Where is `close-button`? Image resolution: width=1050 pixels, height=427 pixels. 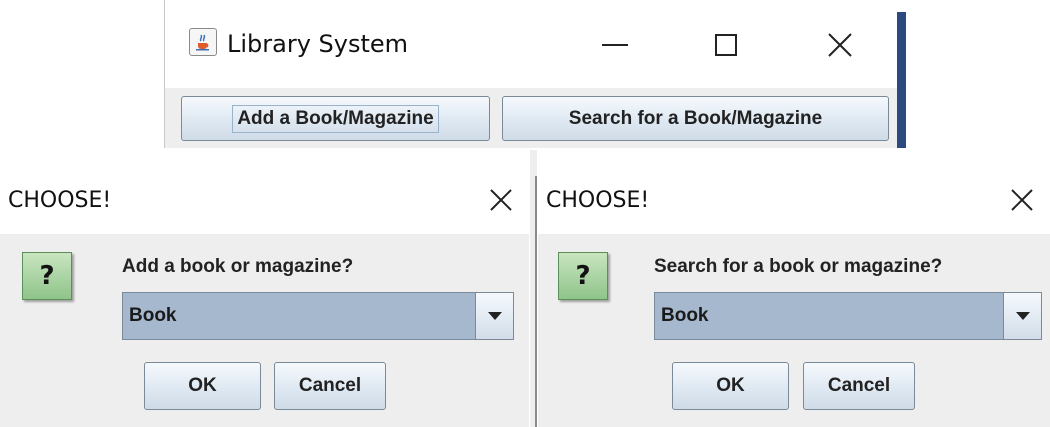 close-button is located at coordinates (840, 45).